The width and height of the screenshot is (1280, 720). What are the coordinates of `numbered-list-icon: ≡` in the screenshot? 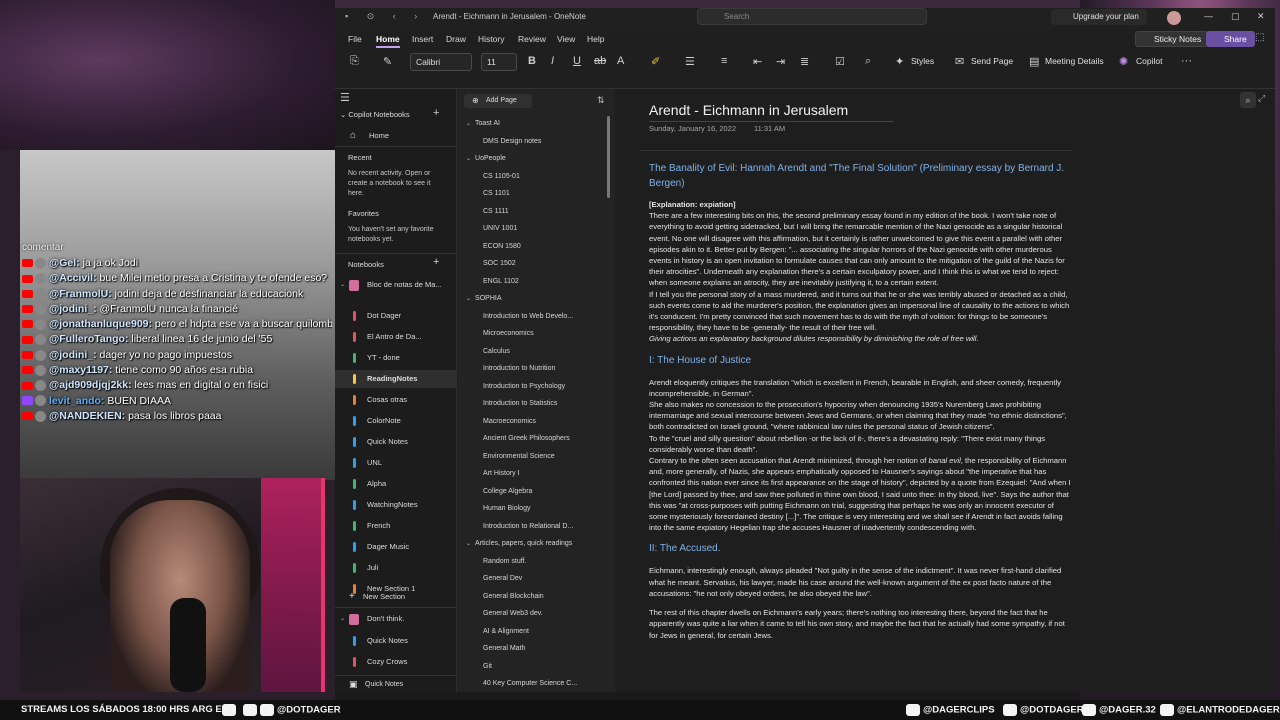 It's located at (724, 61).